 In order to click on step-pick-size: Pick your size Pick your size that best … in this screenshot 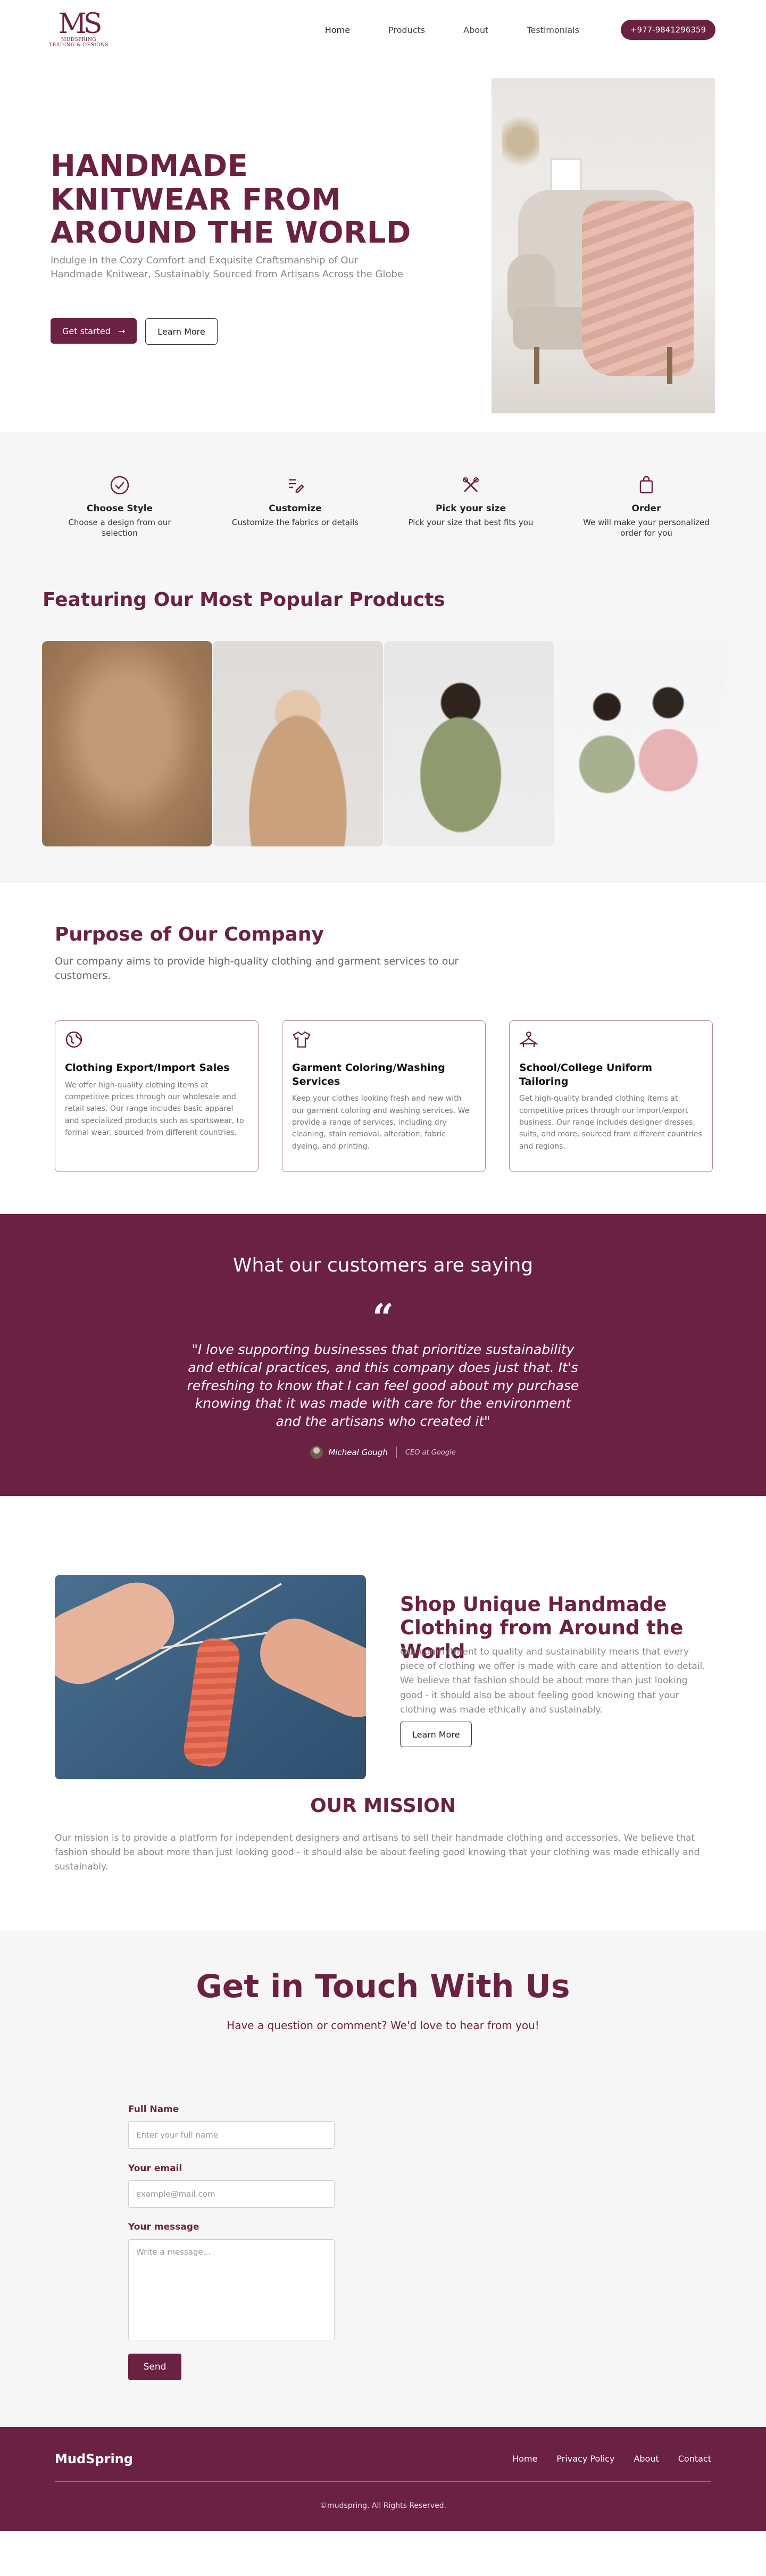, I will do `click(471, 521)`.